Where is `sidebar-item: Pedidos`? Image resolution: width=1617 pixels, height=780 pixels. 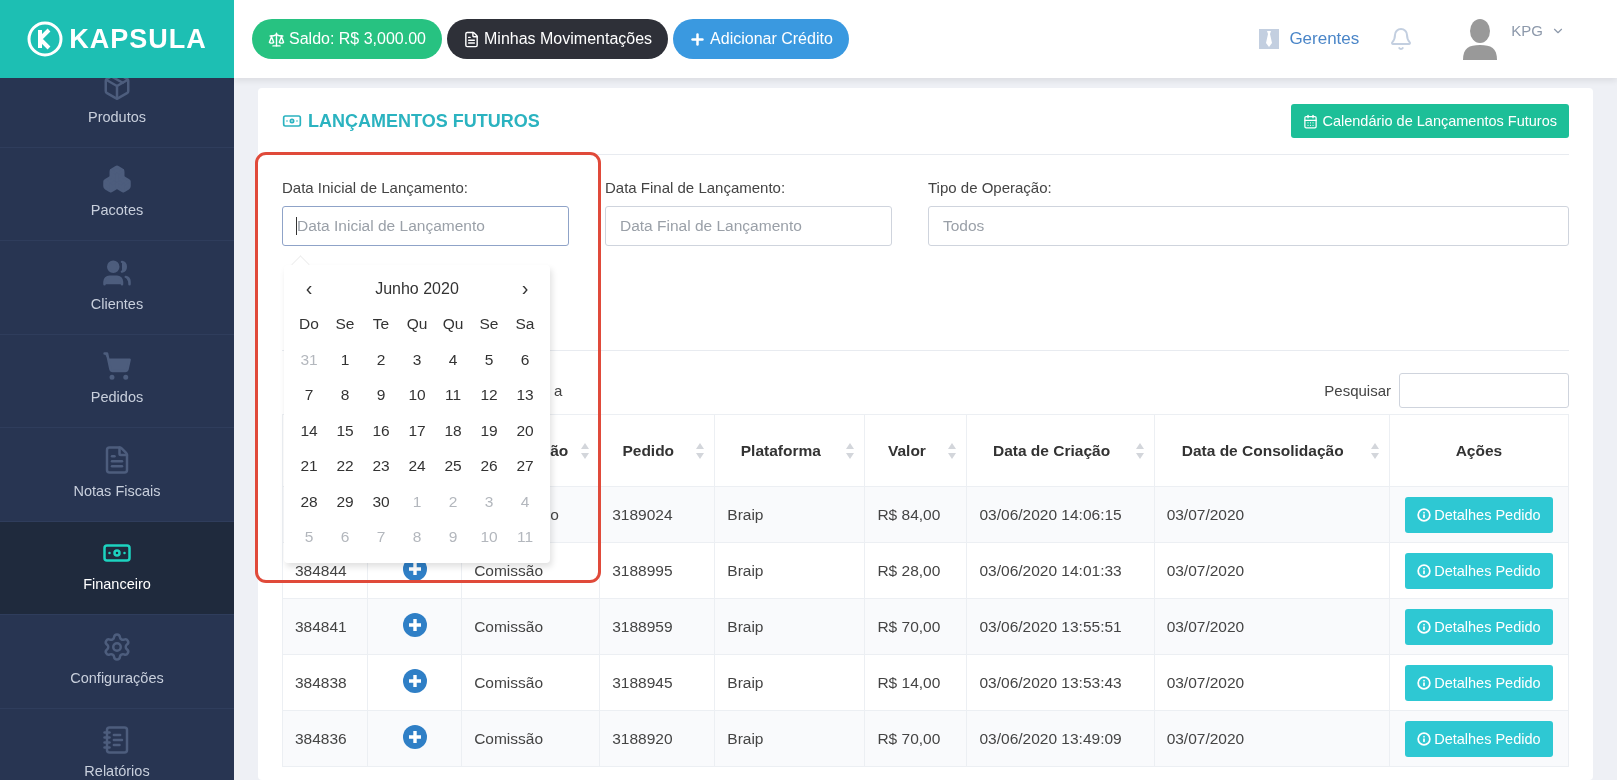
sidebar-item: Pedidos is located at coordinates (117, 381).